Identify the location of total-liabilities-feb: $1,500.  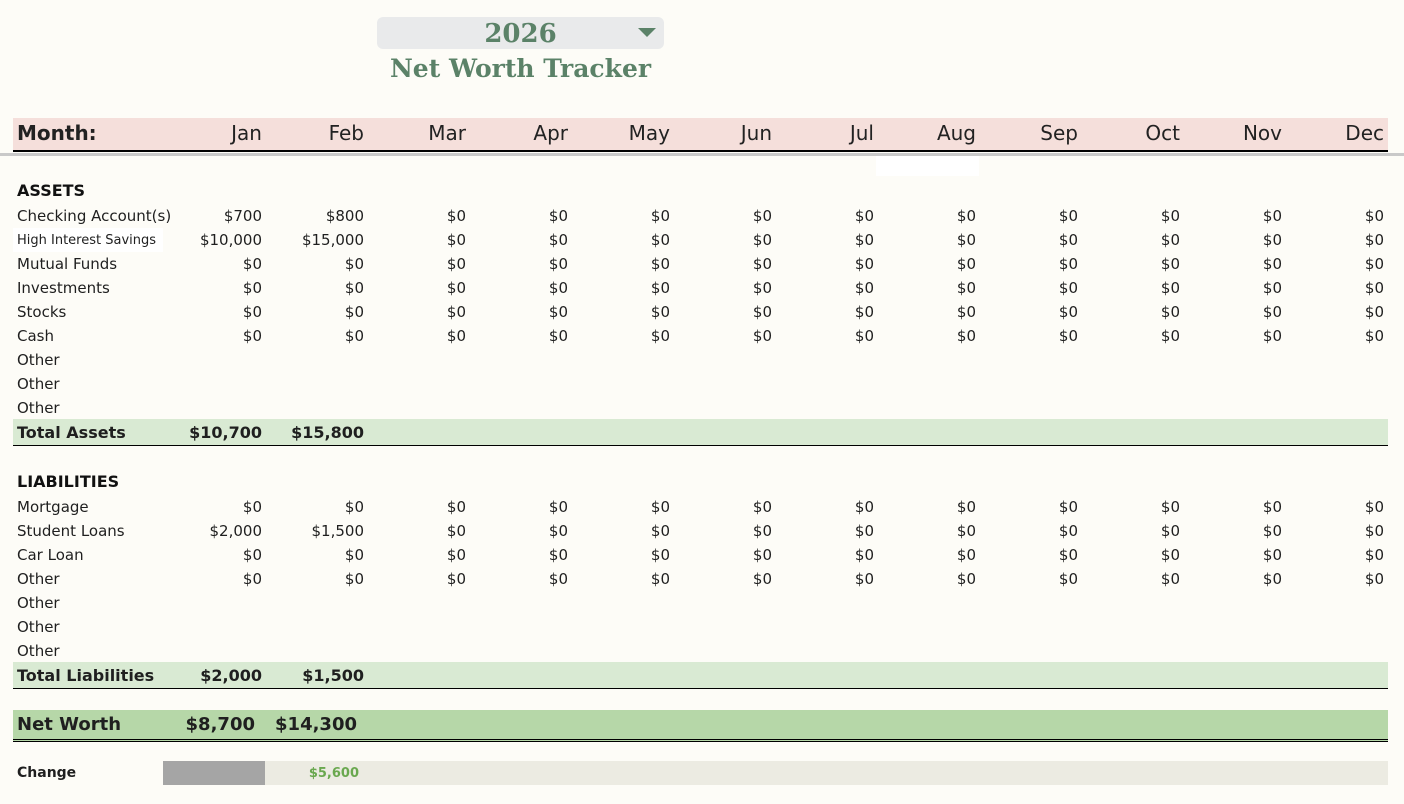
(333, 675).